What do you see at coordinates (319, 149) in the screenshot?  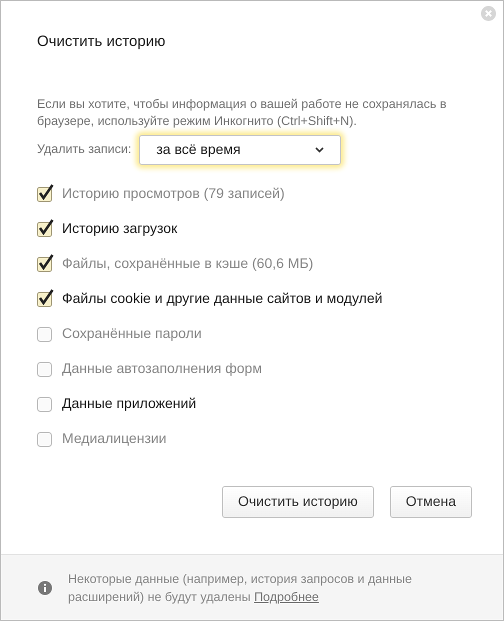 I see `chevron-down-icon` at bounding box center [319, 149].